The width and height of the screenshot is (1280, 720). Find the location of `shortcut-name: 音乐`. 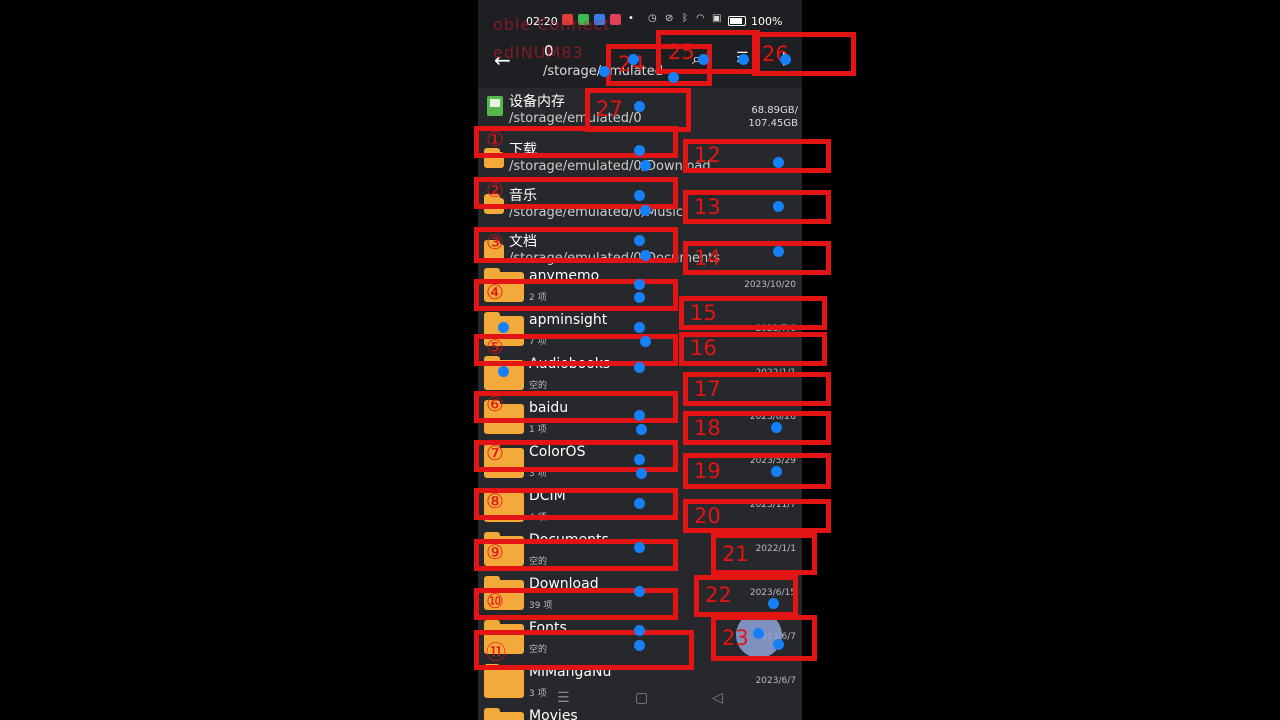

shortcut-name: 音乐 is located at coordinates (523, 196).